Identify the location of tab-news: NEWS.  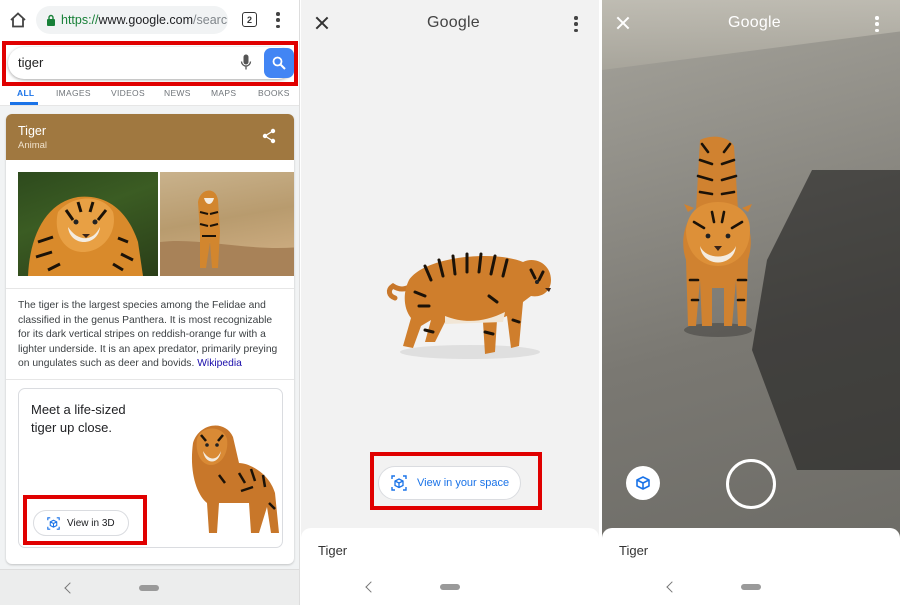
(177, 93).